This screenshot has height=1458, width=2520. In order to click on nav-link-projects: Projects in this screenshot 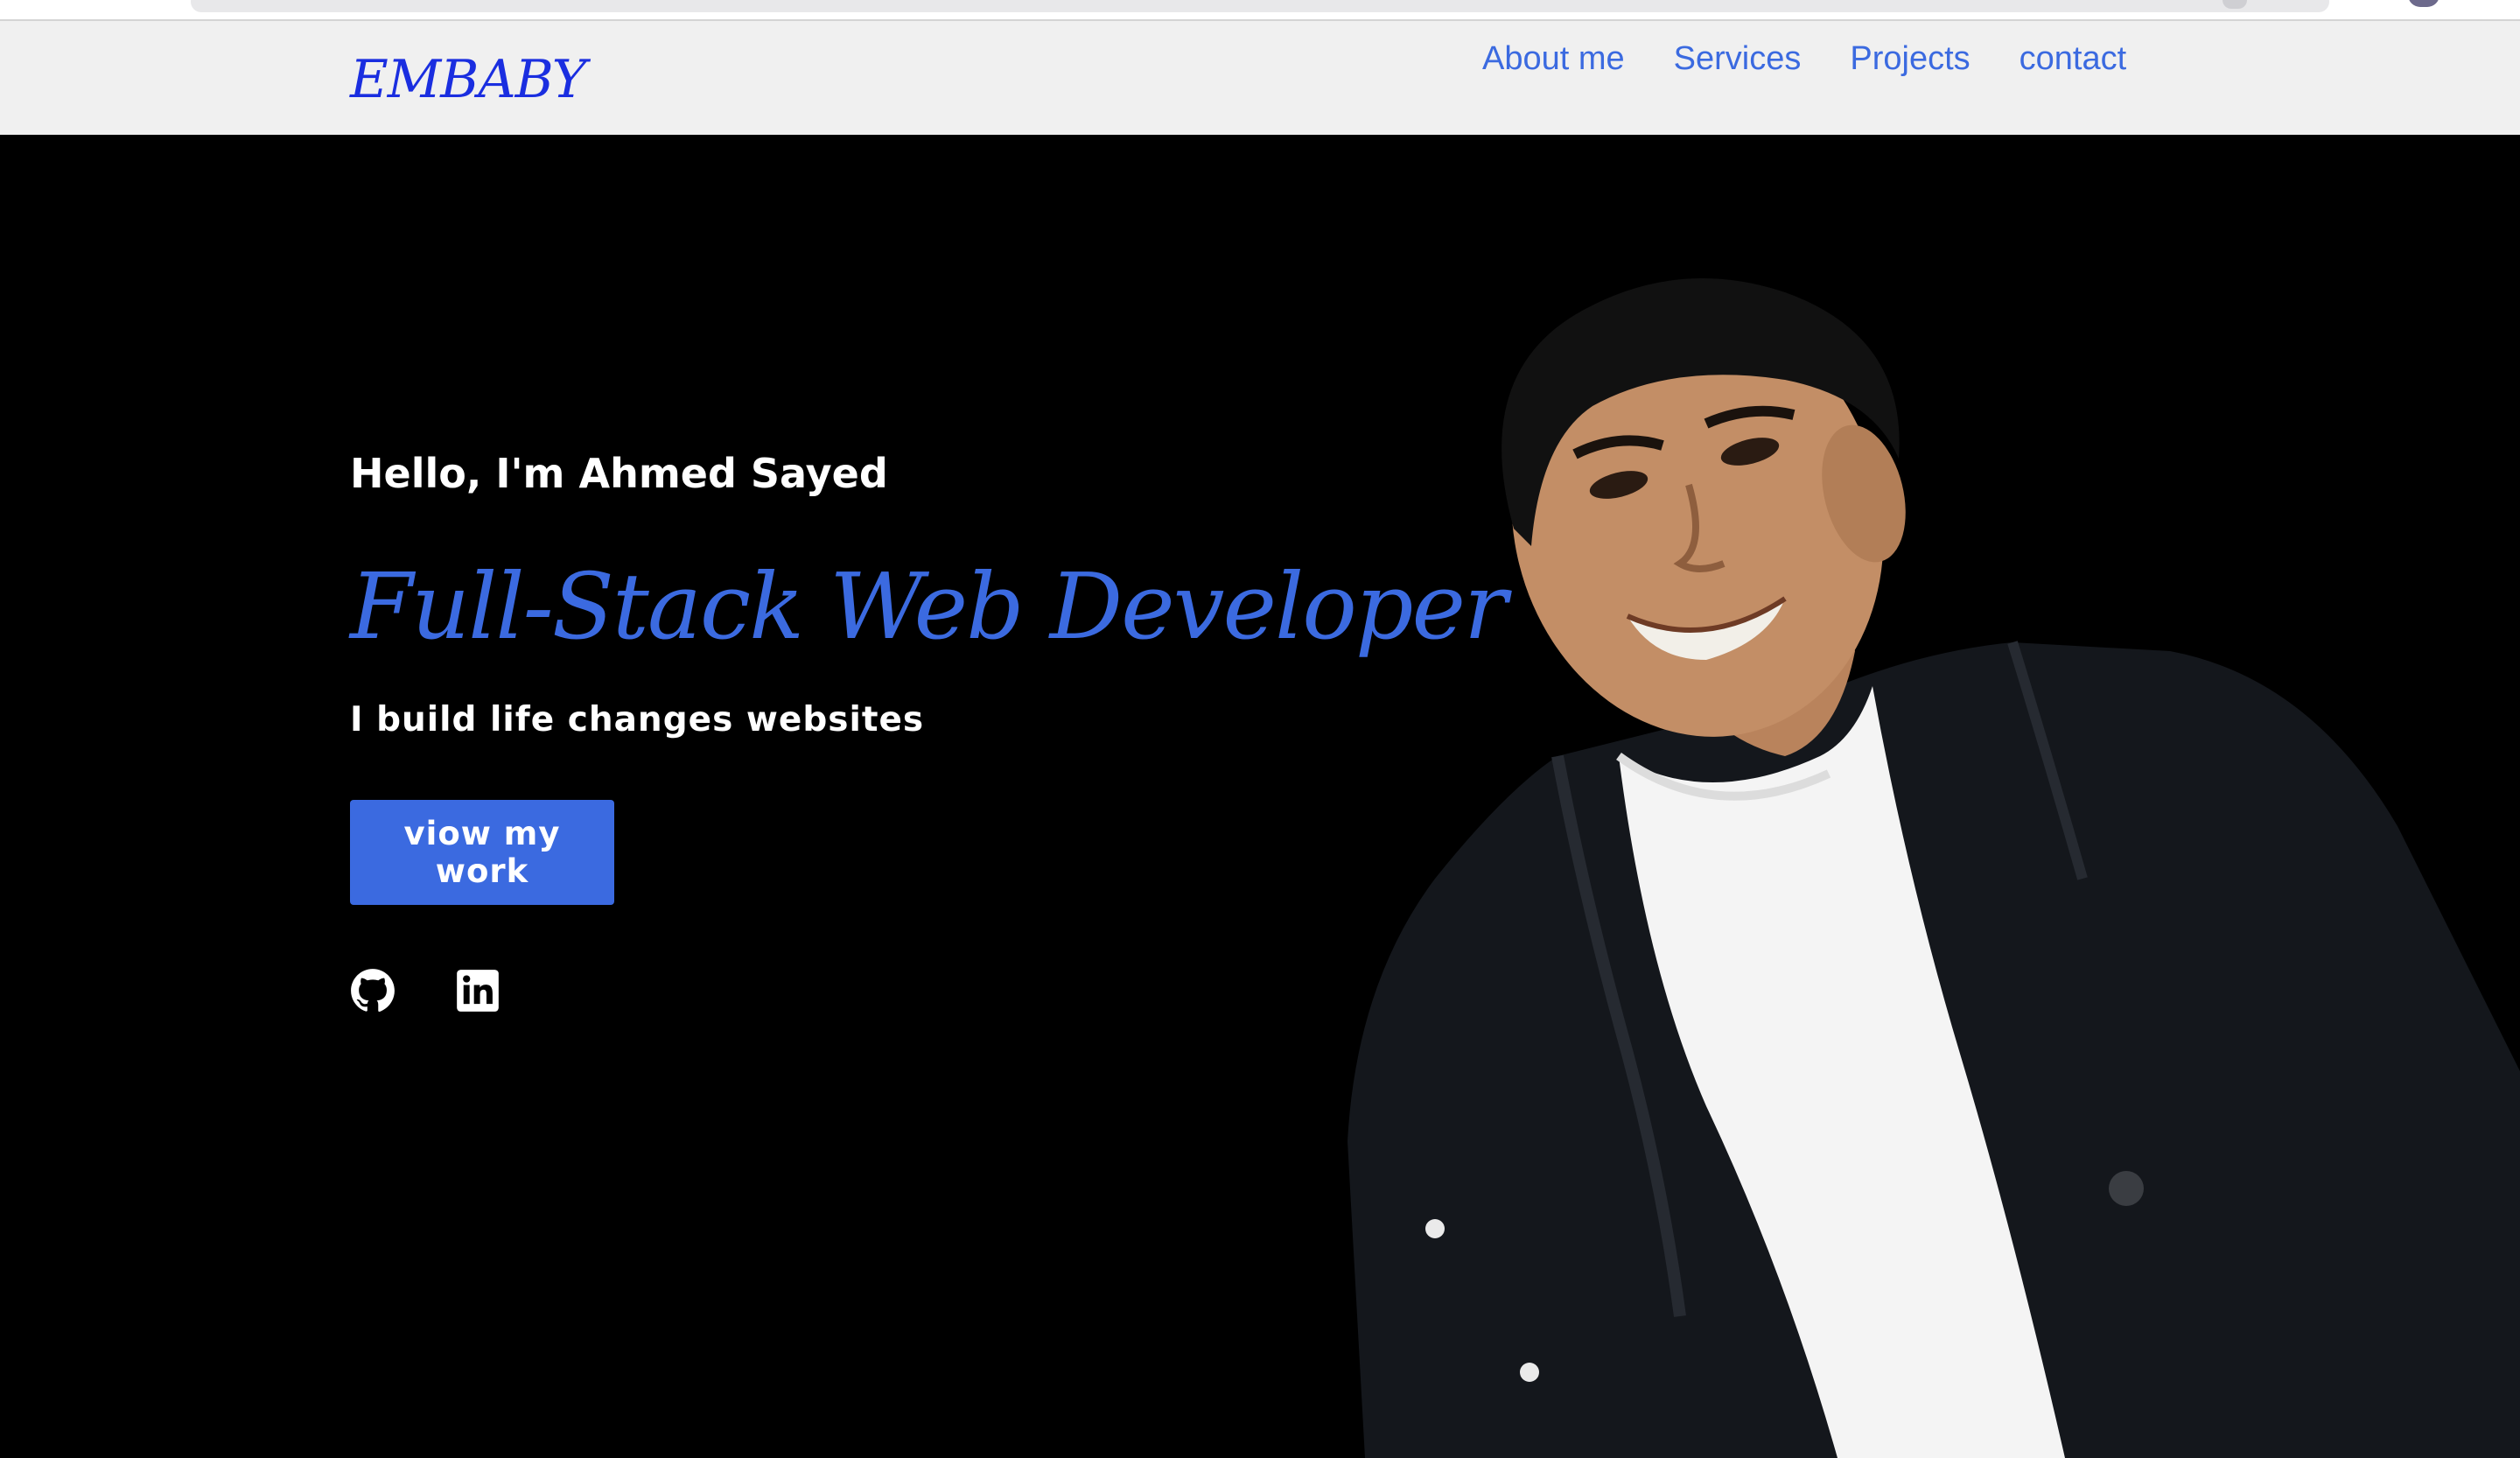, I will do `click(1910, 59)`.